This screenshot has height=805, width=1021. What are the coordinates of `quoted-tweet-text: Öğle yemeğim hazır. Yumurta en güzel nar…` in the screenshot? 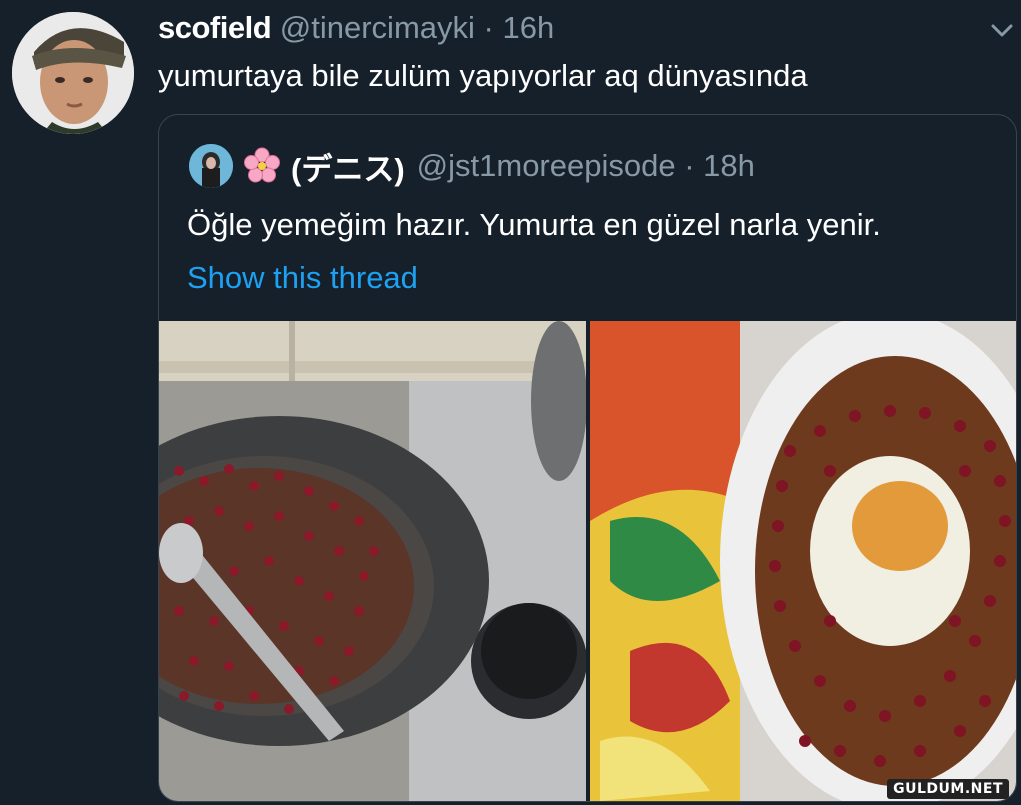 It's located at (534, 224).